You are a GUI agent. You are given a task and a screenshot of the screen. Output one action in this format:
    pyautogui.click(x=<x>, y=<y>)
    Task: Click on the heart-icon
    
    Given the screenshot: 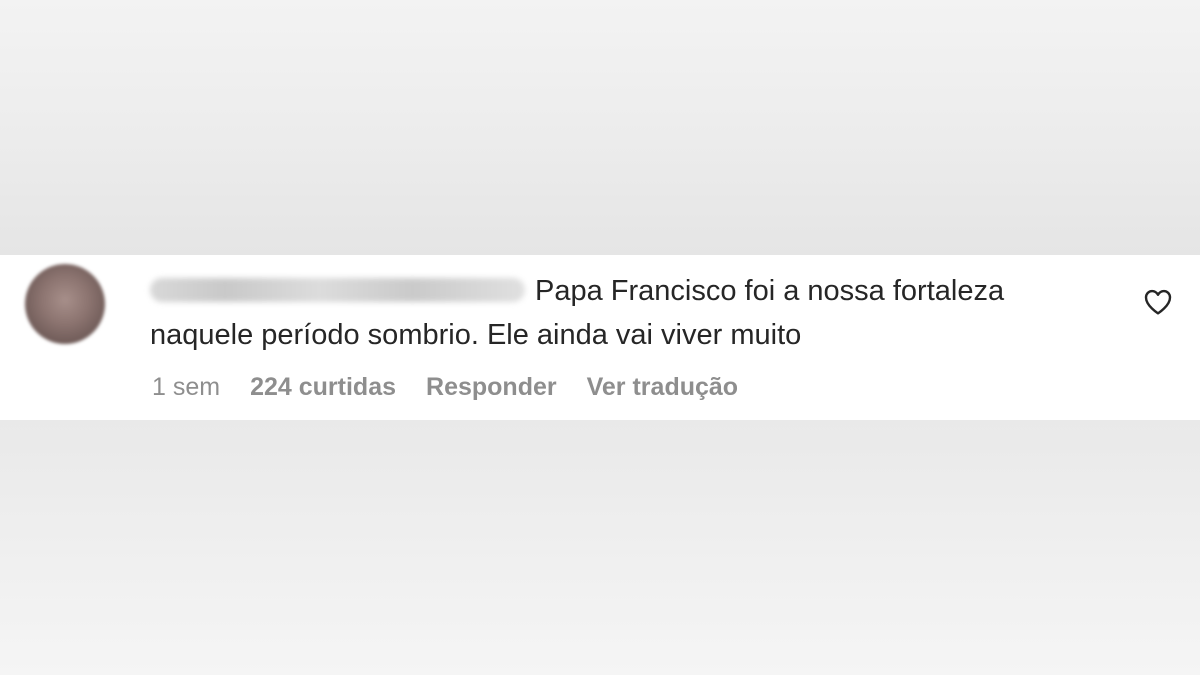 What is the action you would take?
    pyautogui.click(x=1158, y=302)
    